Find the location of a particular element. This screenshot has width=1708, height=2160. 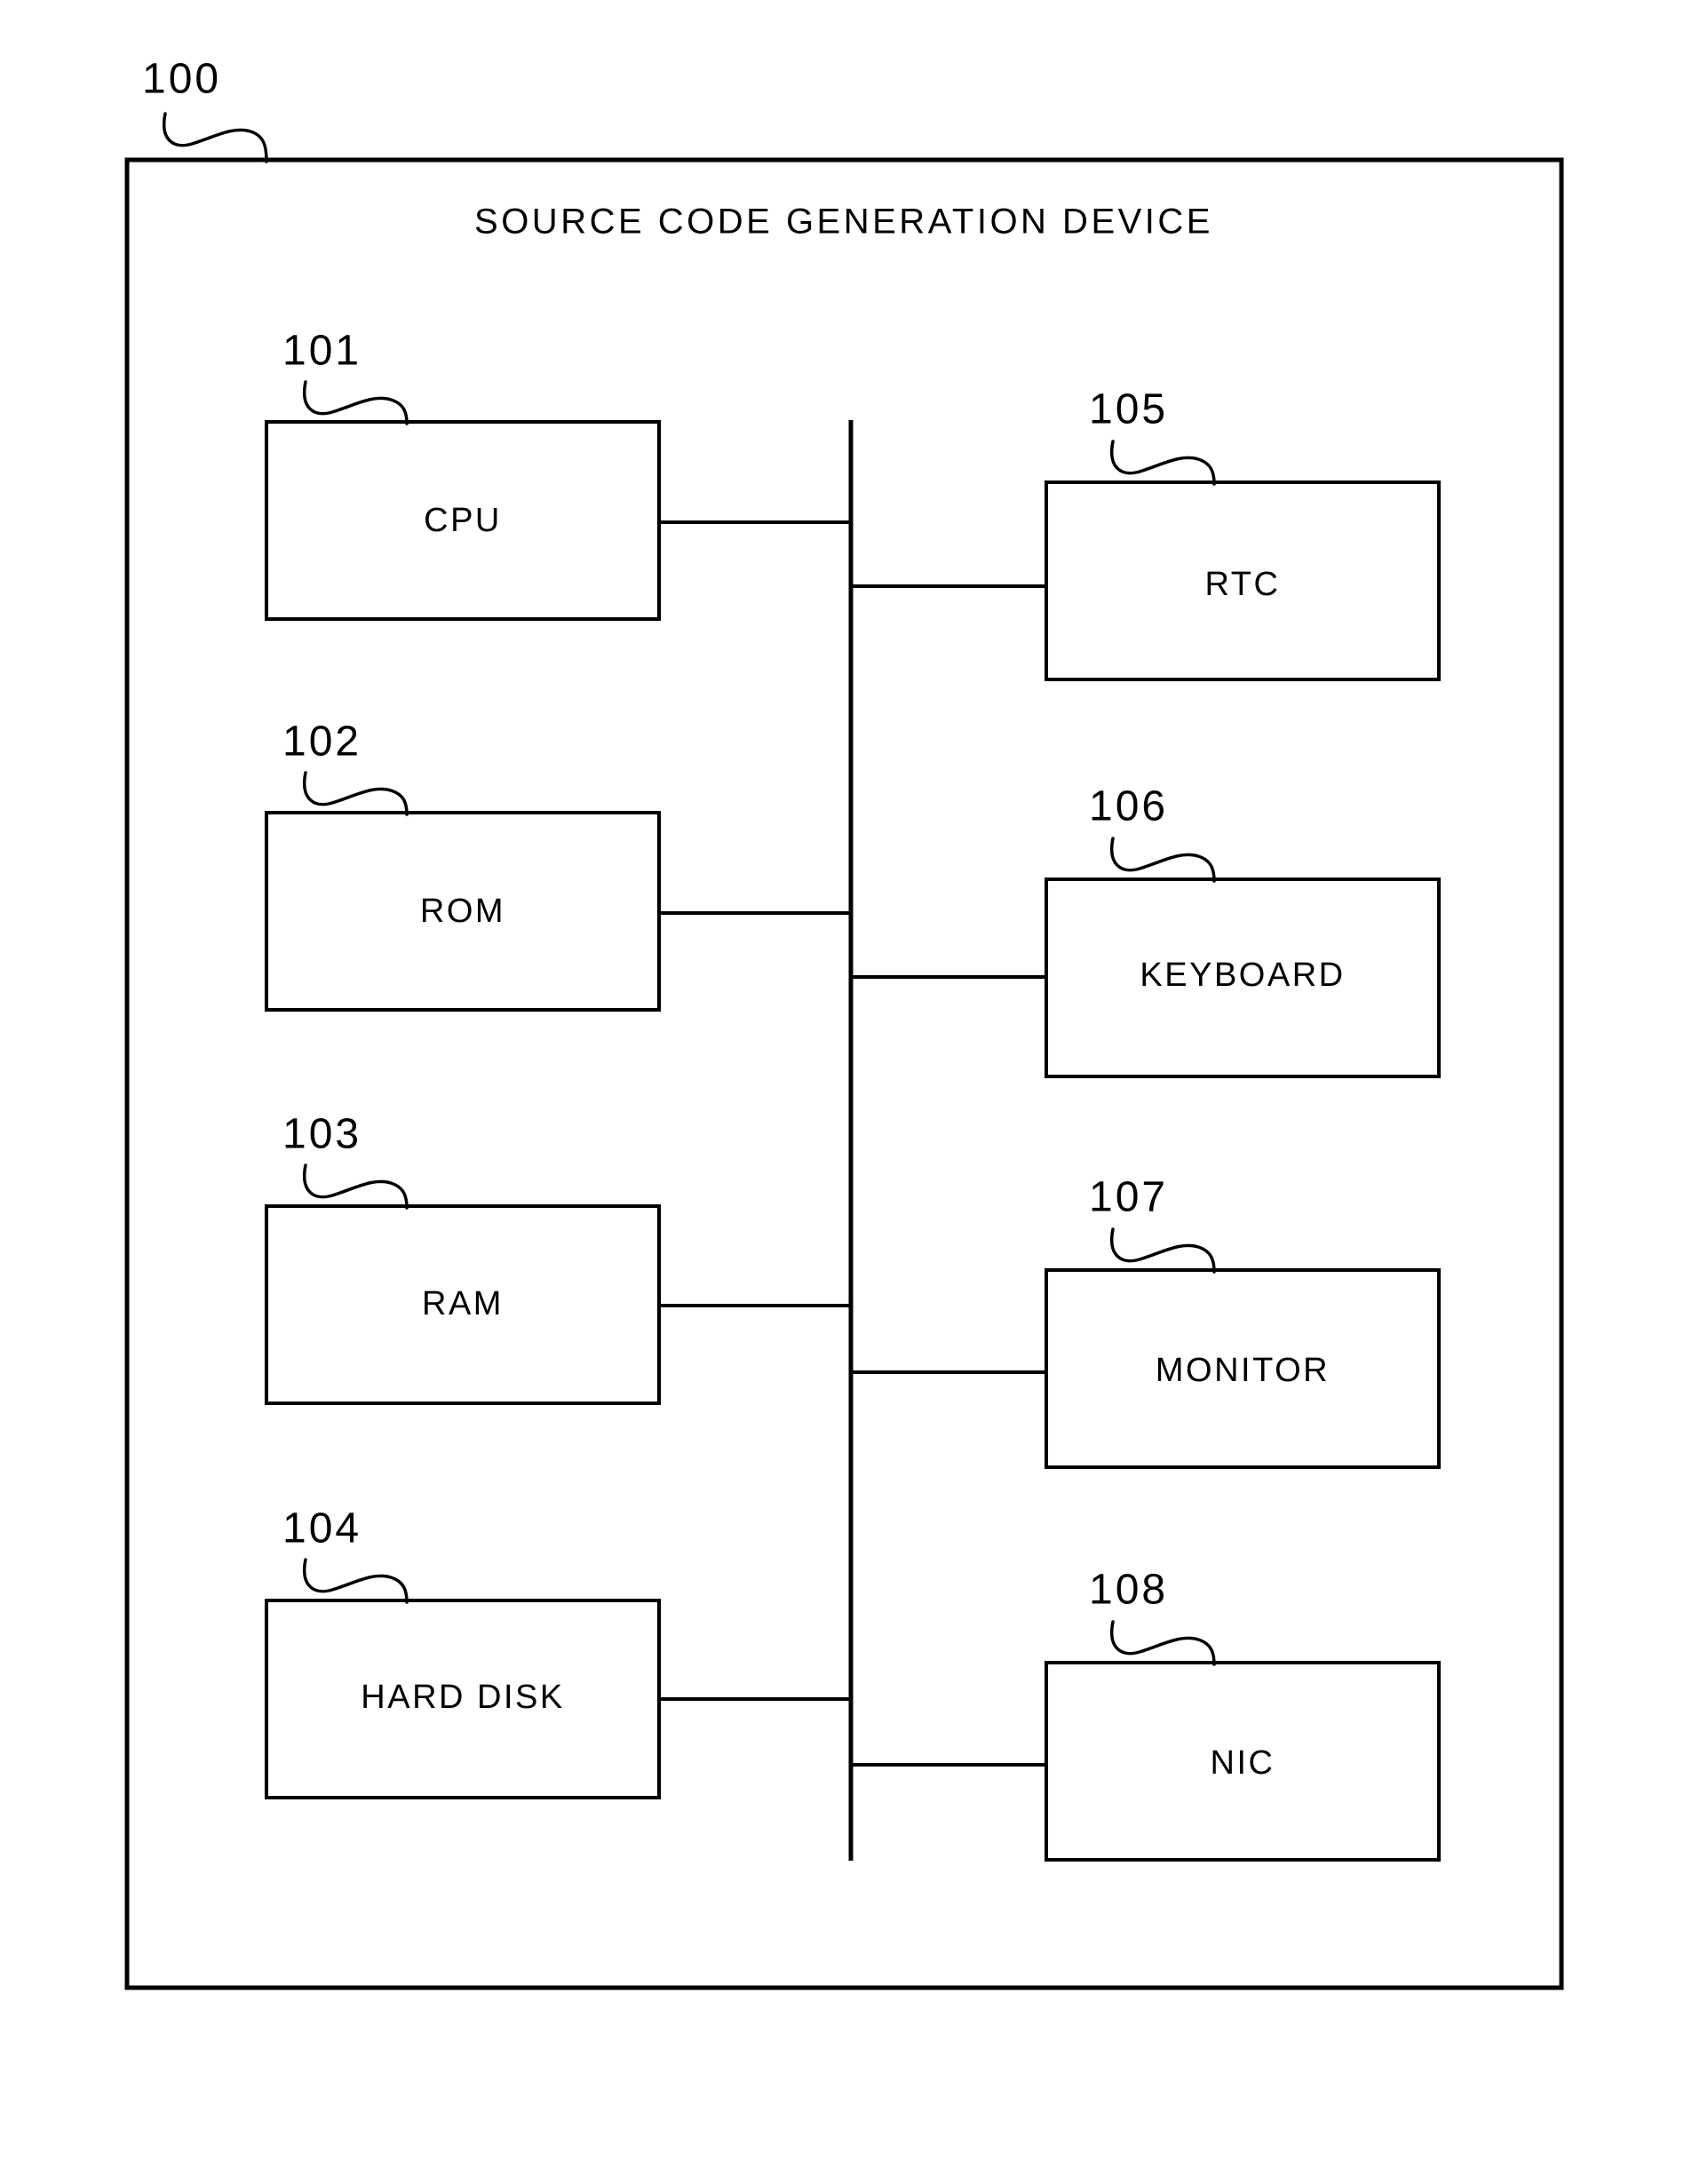

block-label-hard-disk: HARD DISK is located at coordinates (463, 1698).